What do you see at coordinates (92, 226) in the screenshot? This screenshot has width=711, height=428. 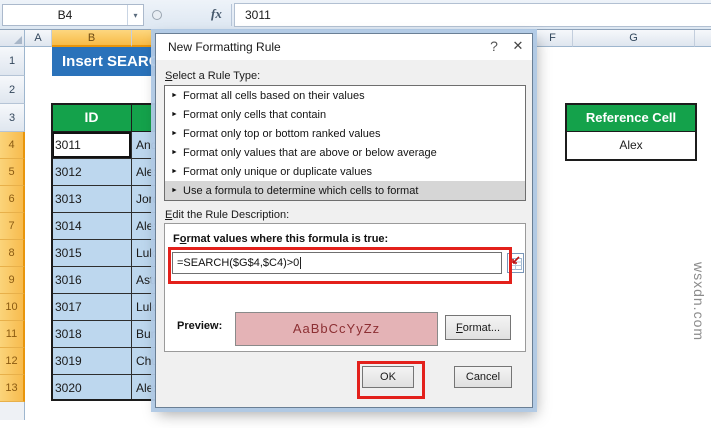 I see `cell-id: 3014` at bounding box center [92, 226].